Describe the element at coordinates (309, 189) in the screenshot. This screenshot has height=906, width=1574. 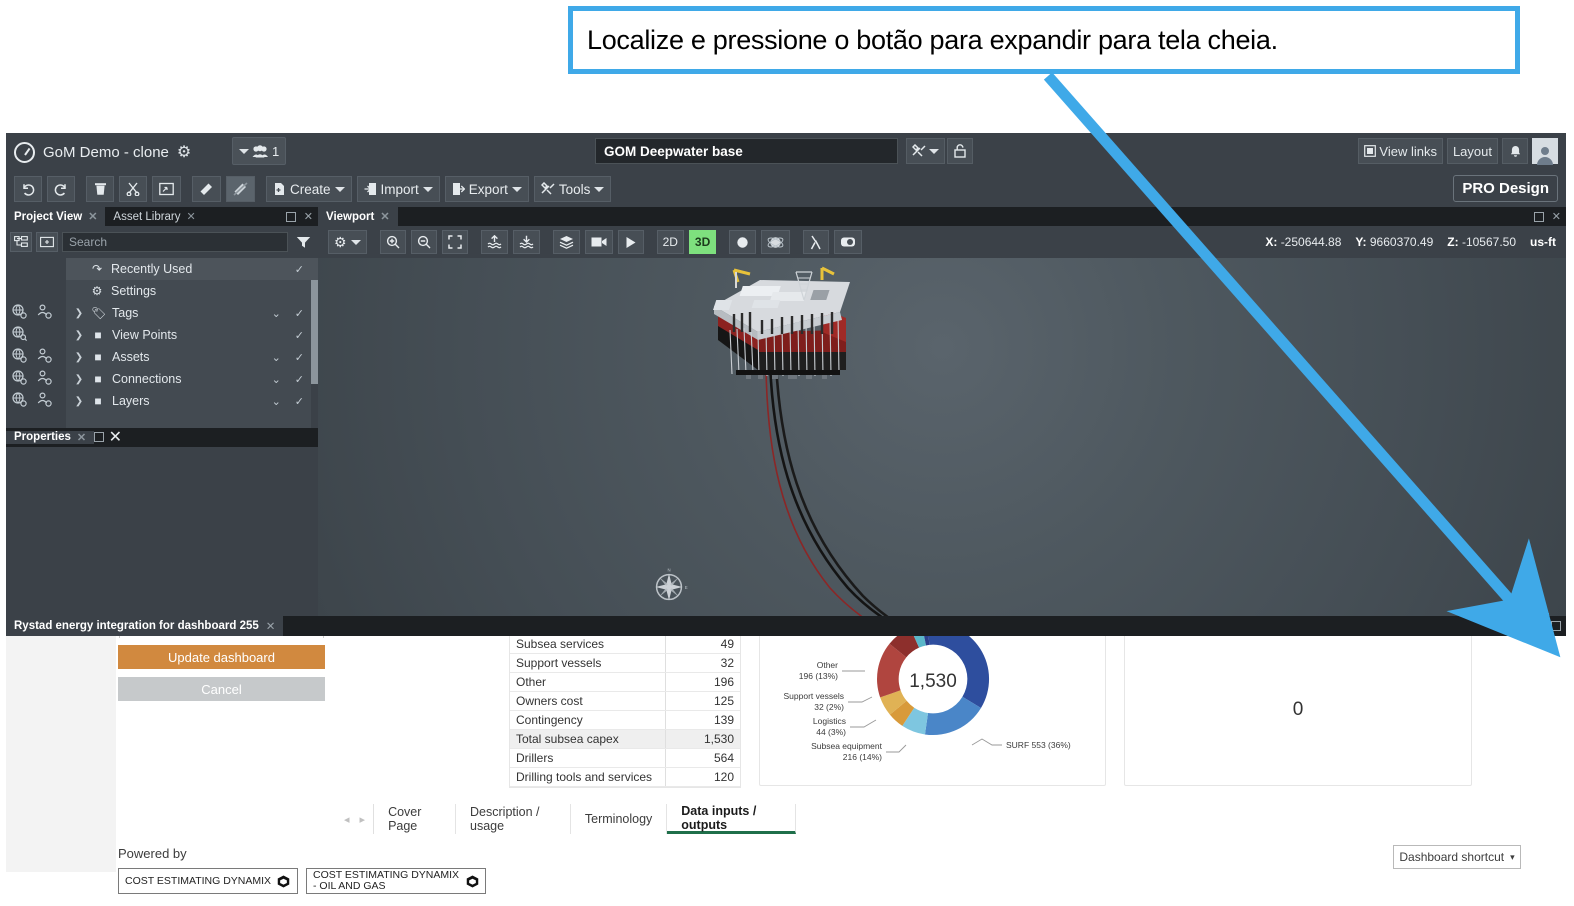
I see `create-button: Create` at that location.